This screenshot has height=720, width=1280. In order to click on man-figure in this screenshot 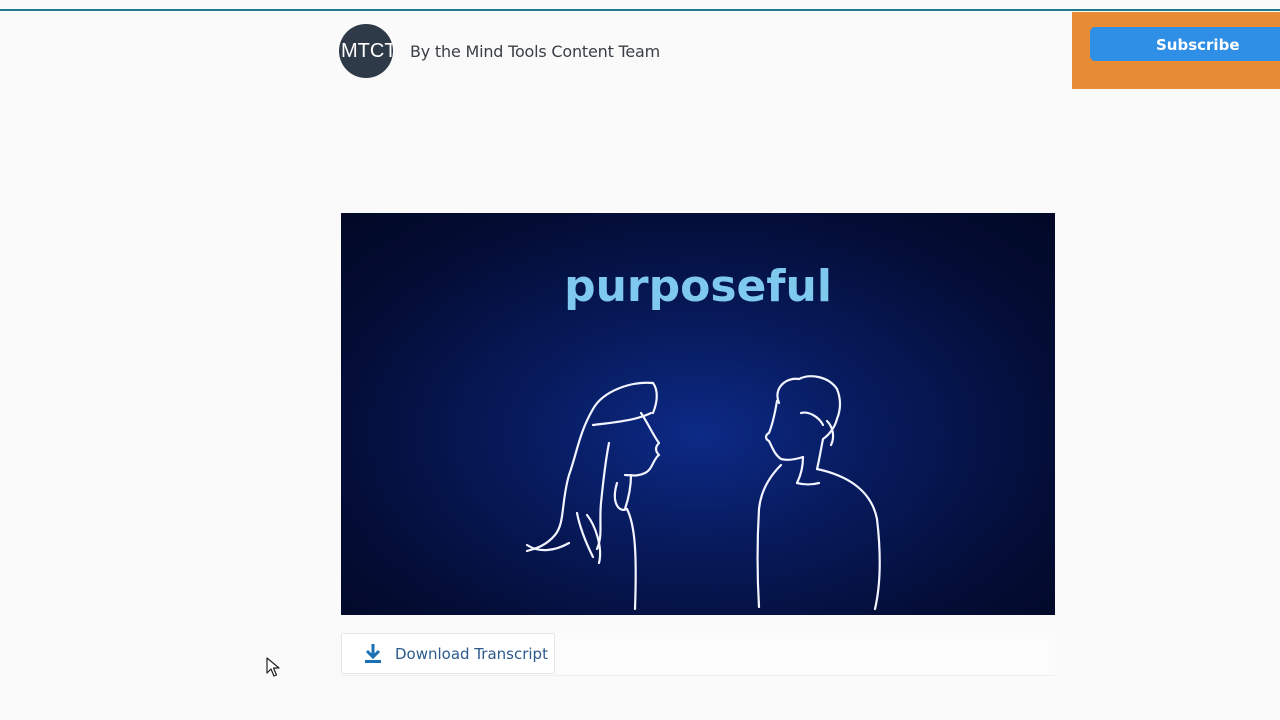, I will do `click(818, 493)`.